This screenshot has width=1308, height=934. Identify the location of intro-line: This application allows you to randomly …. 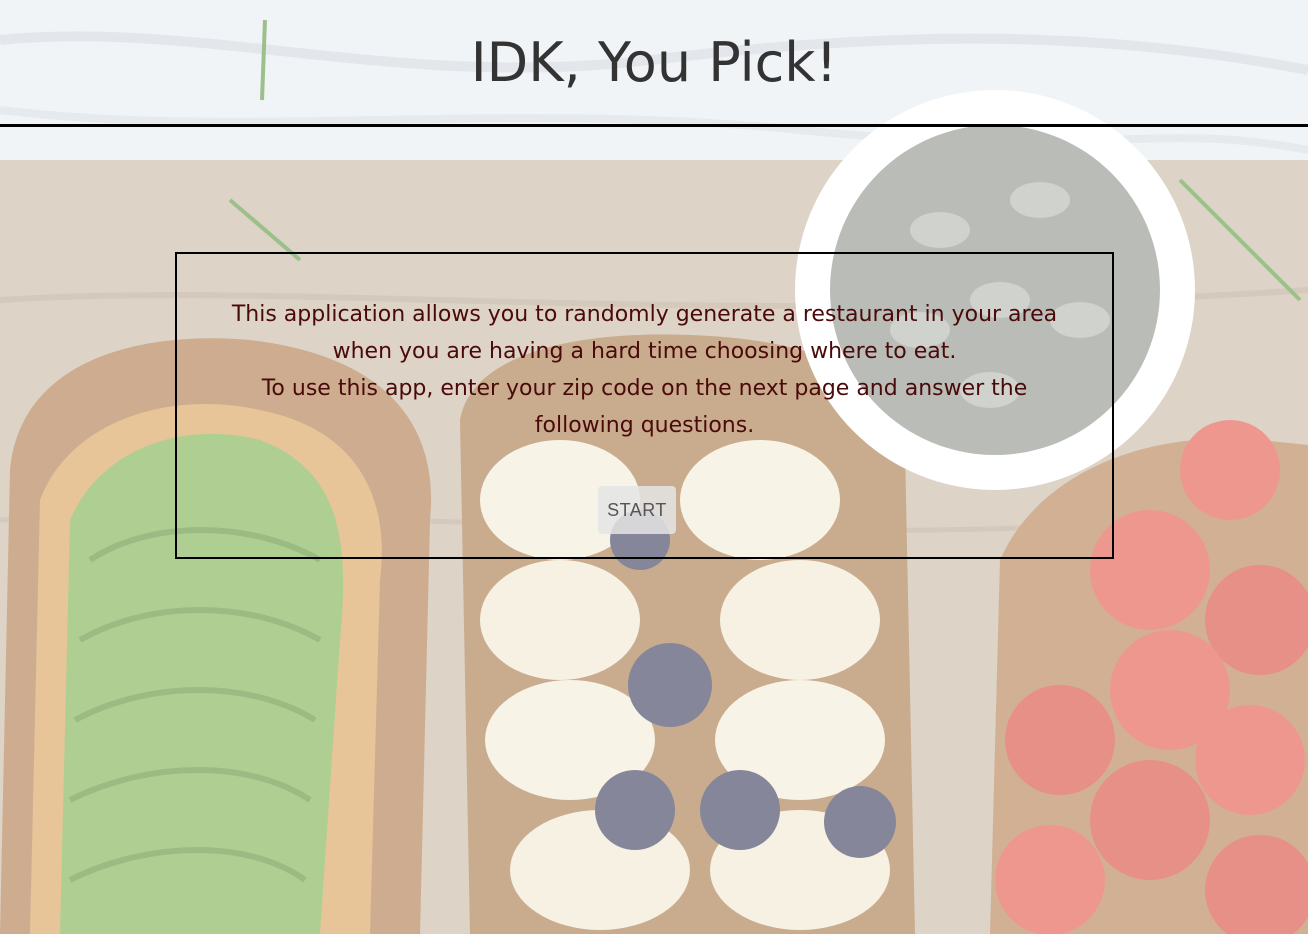
(644, 314).